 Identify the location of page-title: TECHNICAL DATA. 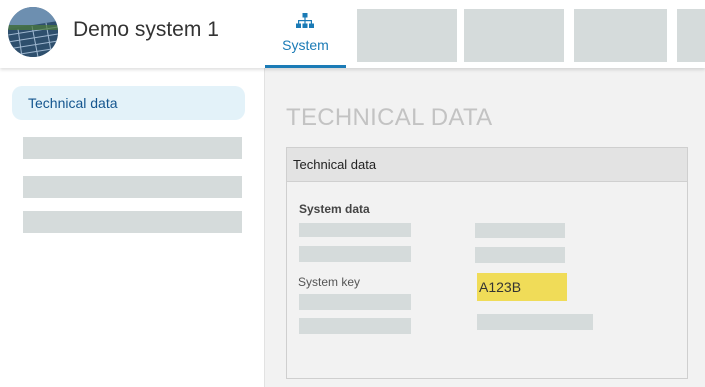
(389, 117).